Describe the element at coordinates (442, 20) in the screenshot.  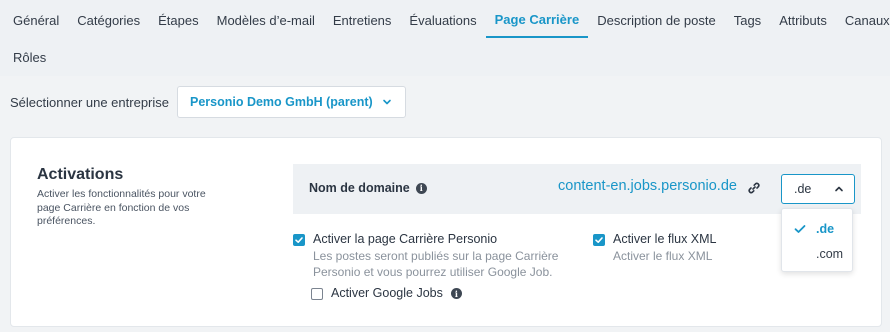
I see `tab-evaluations: Évaluations` at that location.